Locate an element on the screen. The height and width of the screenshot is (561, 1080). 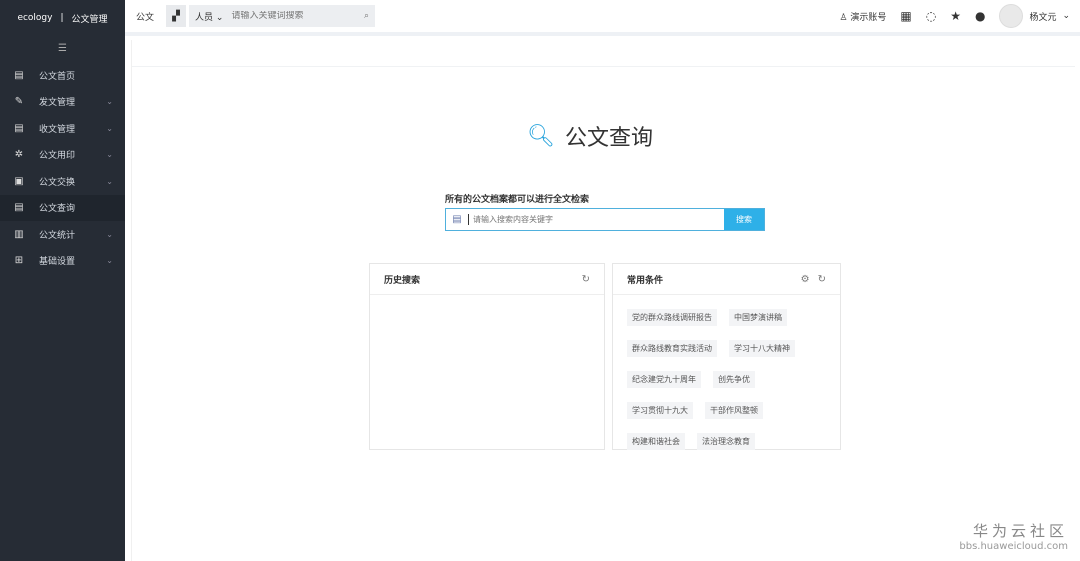
seal-icon: ✲ is located at coordinates (19, 155).